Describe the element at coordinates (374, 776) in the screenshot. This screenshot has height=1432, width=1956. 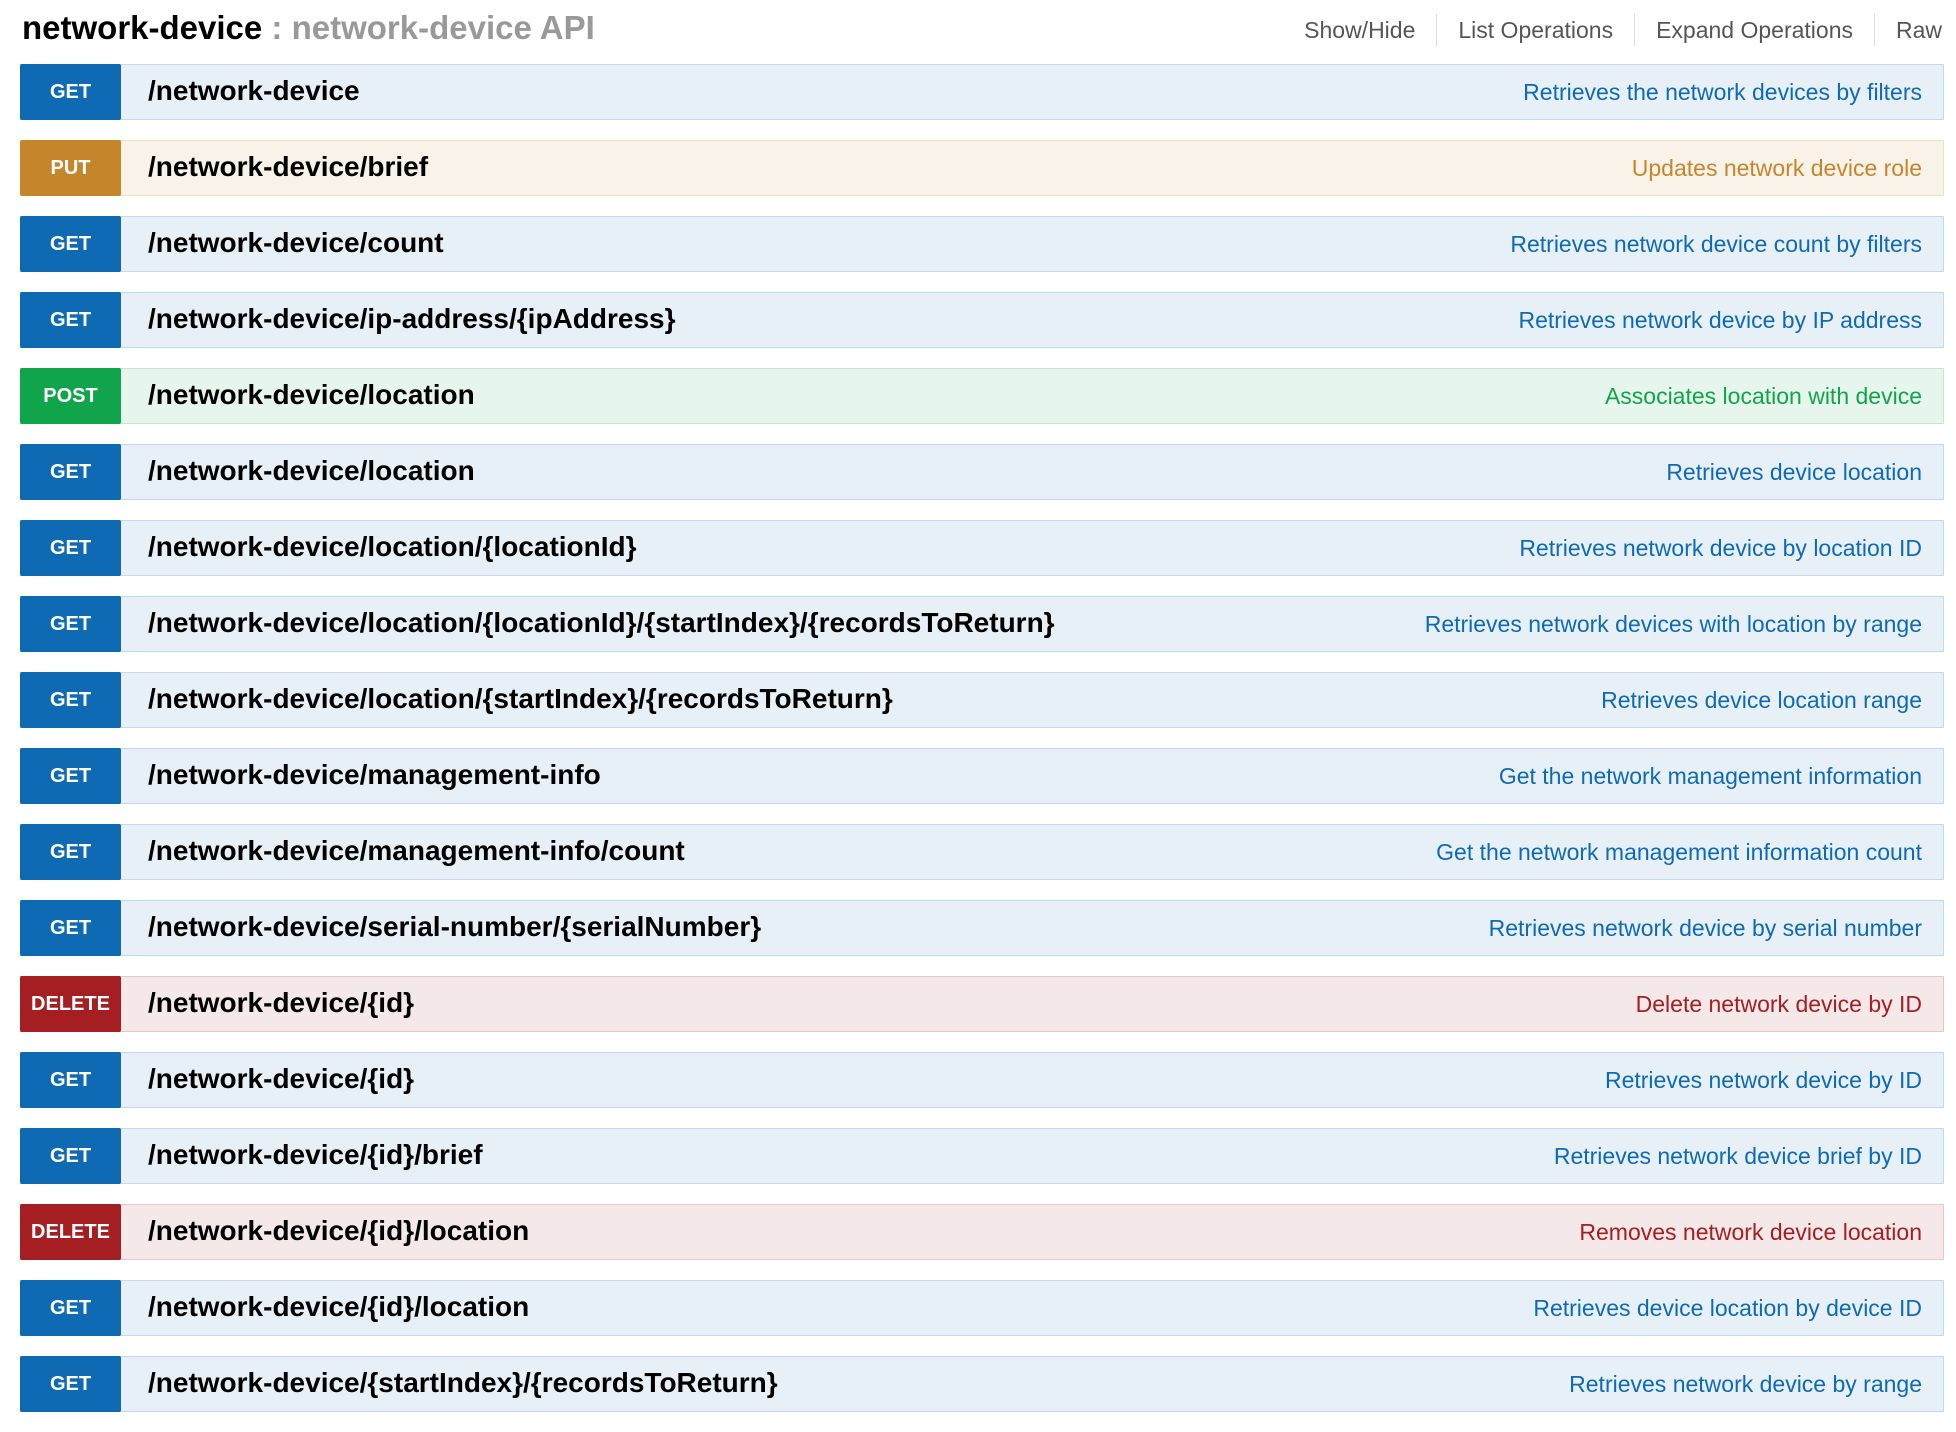
I see `endpoint-path: /network-device/management-info` at that location.